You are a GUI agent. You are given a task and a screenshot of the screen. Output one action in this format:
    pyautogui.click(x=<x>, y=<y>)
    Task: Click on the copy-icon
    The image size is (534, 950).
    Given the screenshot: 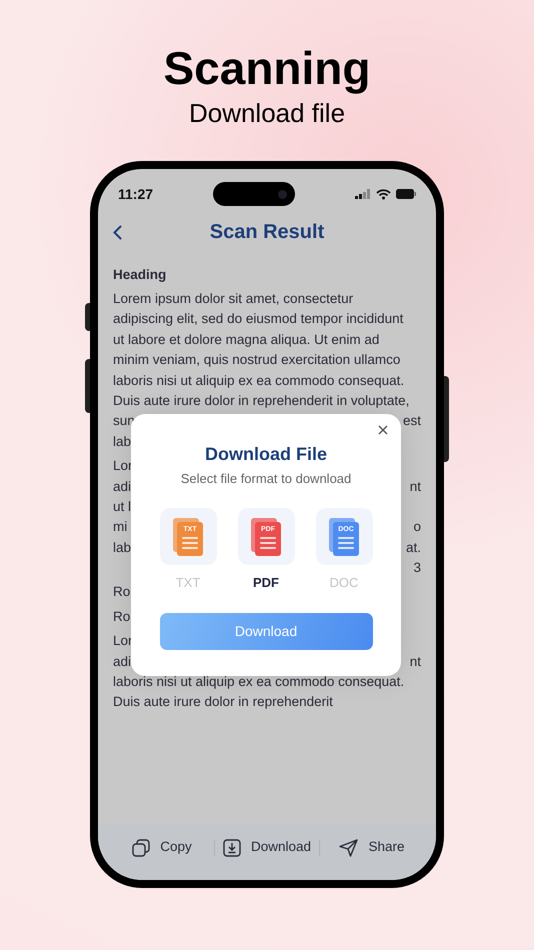 What is the action you would take?
    pyautogui.click(x=141, y=847)
    